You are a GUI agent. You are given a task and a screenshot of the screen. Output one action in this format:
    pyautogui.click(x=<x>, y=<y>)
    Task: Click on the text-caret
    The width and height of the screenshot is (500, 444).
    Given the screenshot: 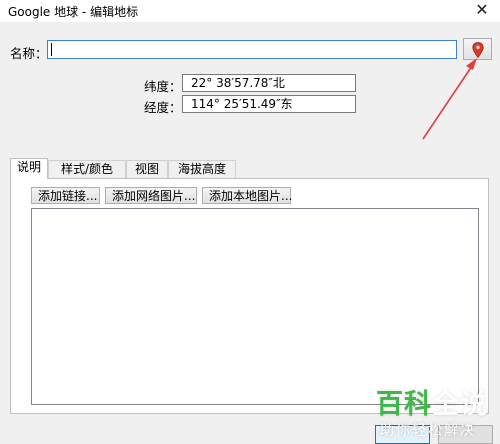 What is the action you would take?
    pyautogui.click(x=51, y=49)
    